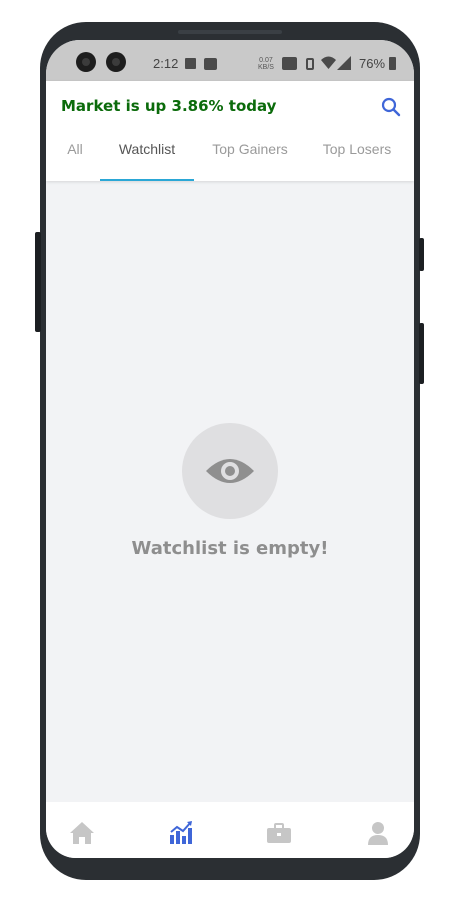 The height and width of the screenshot is (900, 460). I want to click on tab-all: All, so click(75, 157).